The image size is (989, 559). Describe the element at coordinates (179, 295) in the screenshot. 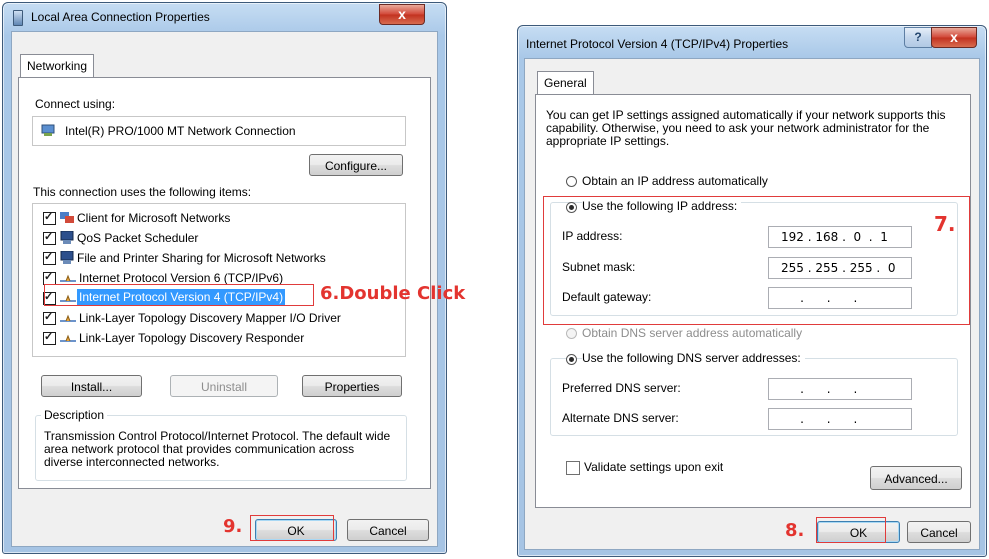

I see `step6-highlight` at that location.